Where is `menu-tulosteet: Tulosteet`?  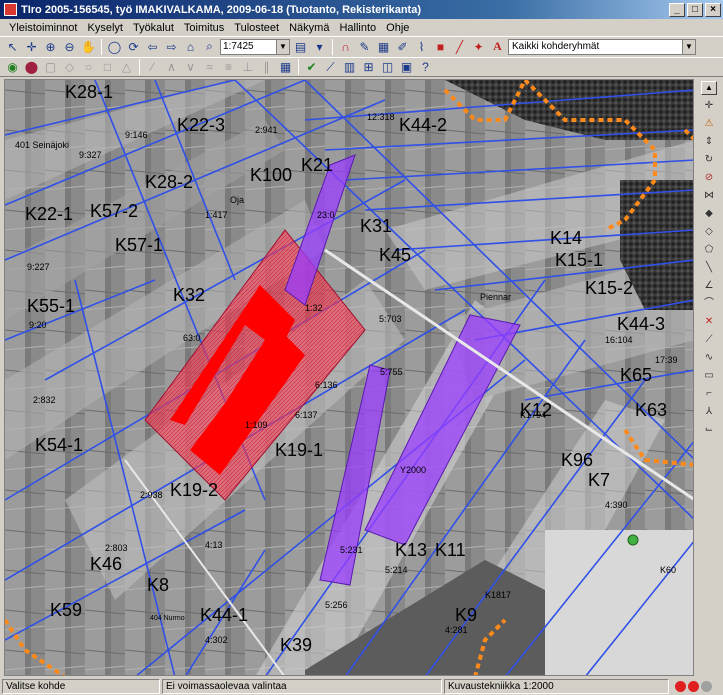
menu-tulosteet: Tulosteet is located at coordinates (256, 28).